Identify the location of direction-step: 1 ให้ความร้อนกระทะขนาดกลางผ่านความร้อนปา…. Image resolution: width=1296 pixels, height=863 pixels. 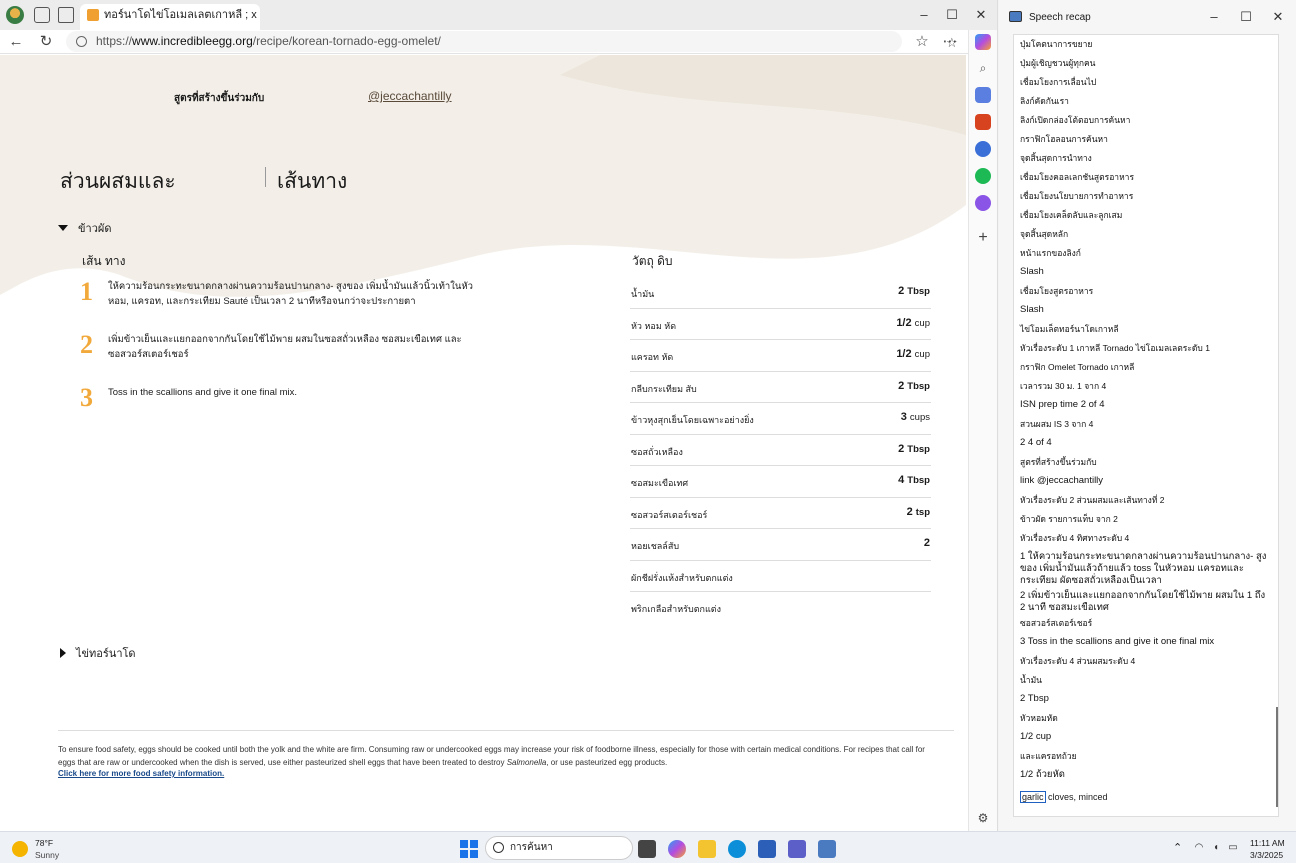
(280, 297).